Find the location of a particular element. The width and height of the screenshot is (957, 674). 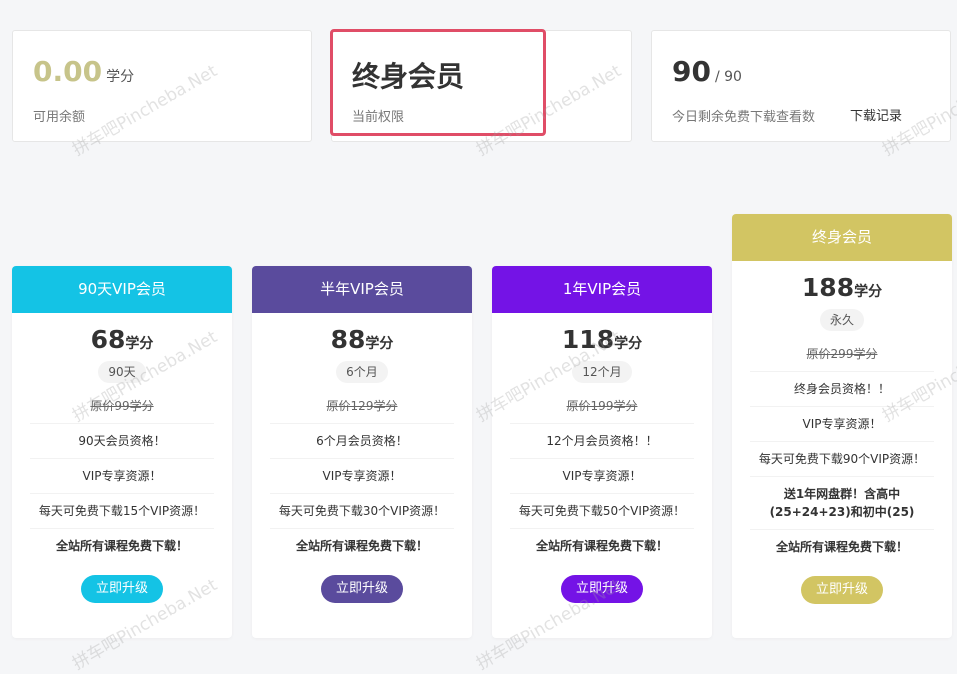

downloads-row: 90/ 90 is located at coordinates (707, 71).